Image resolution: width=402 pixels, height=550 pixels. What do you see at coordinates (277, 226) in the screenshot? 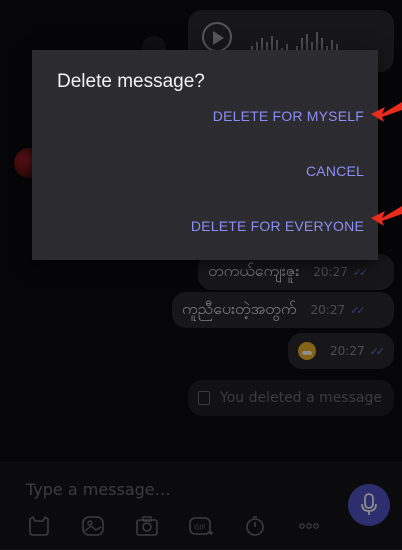
I see `delete-for-everyone-button: DELETE FOR EVERYONE` at bounding box center [277, 226].